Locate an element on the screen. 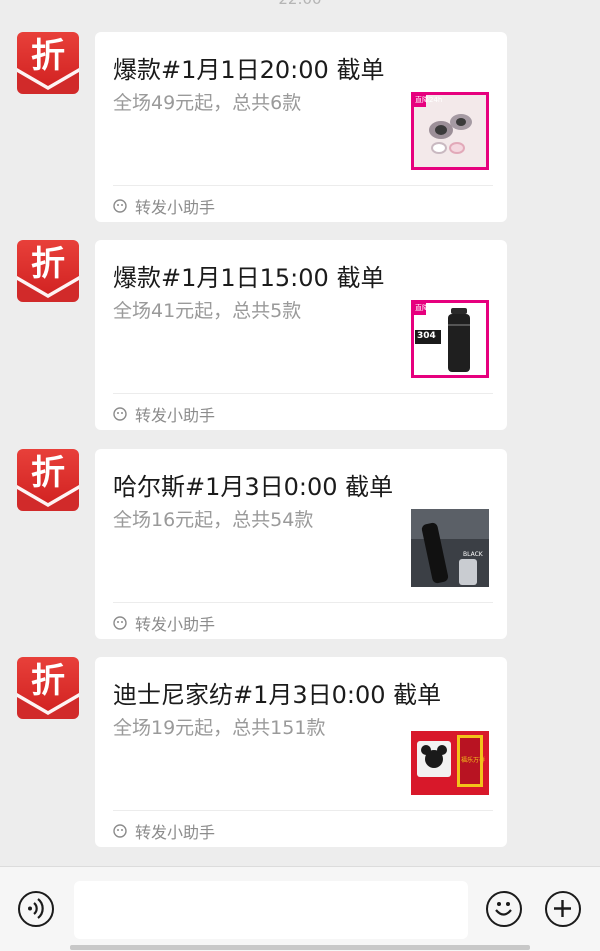  voice-button is located at coordinates (36, 909).